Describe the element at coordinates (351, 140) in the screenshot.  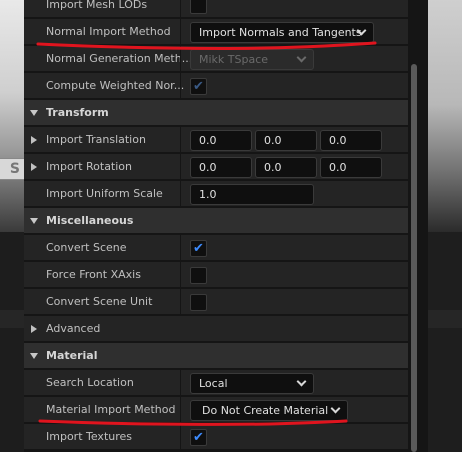
I see `import-translation-z: 0.0` at that location.